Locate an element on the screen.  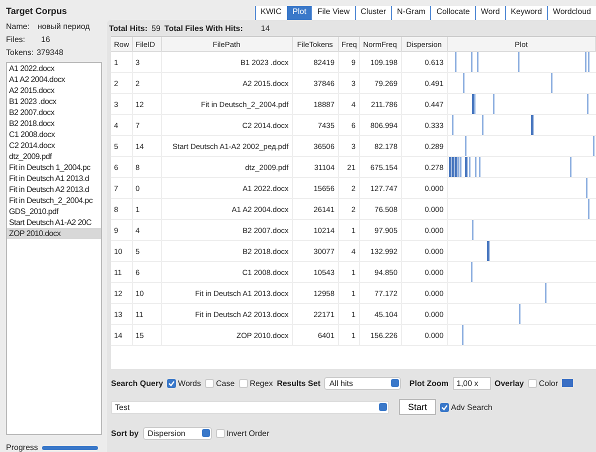
file-list-item: Fit in Deutsch 1_2004.pc is located at coordinates (54, 167).